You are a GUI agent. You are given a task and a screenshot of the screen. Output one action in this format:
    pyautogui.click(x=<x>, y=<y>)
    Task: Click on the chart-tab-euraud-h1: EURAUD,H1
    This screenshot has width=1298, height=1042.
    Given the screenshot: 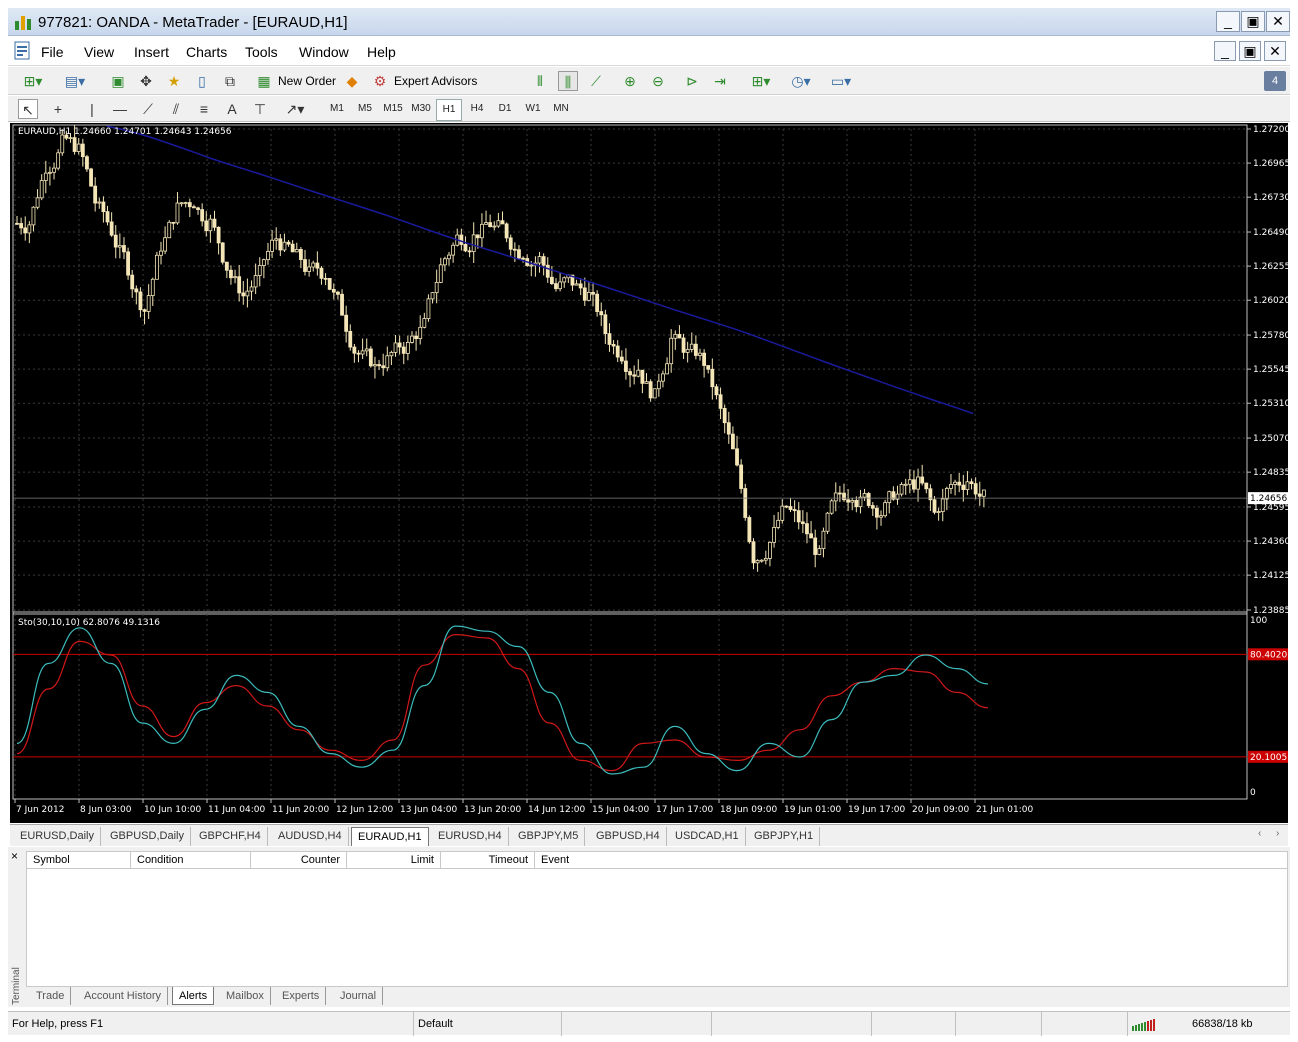 What is the action you would take?
    pyautogui.click(x=390, y=836)
    